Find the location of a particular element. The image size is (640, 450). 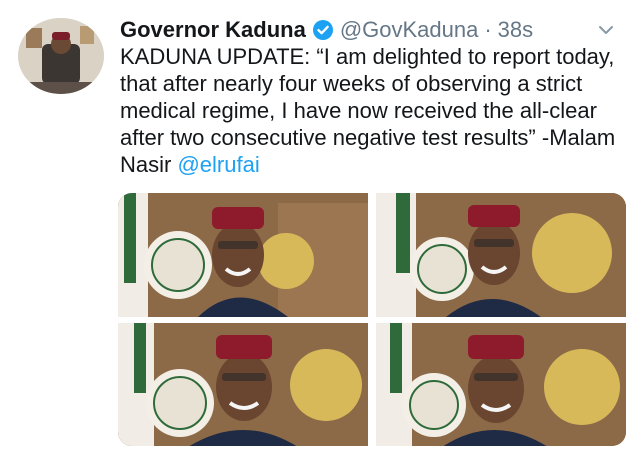

verified-badge-icon is located at coordinates (323, 30).